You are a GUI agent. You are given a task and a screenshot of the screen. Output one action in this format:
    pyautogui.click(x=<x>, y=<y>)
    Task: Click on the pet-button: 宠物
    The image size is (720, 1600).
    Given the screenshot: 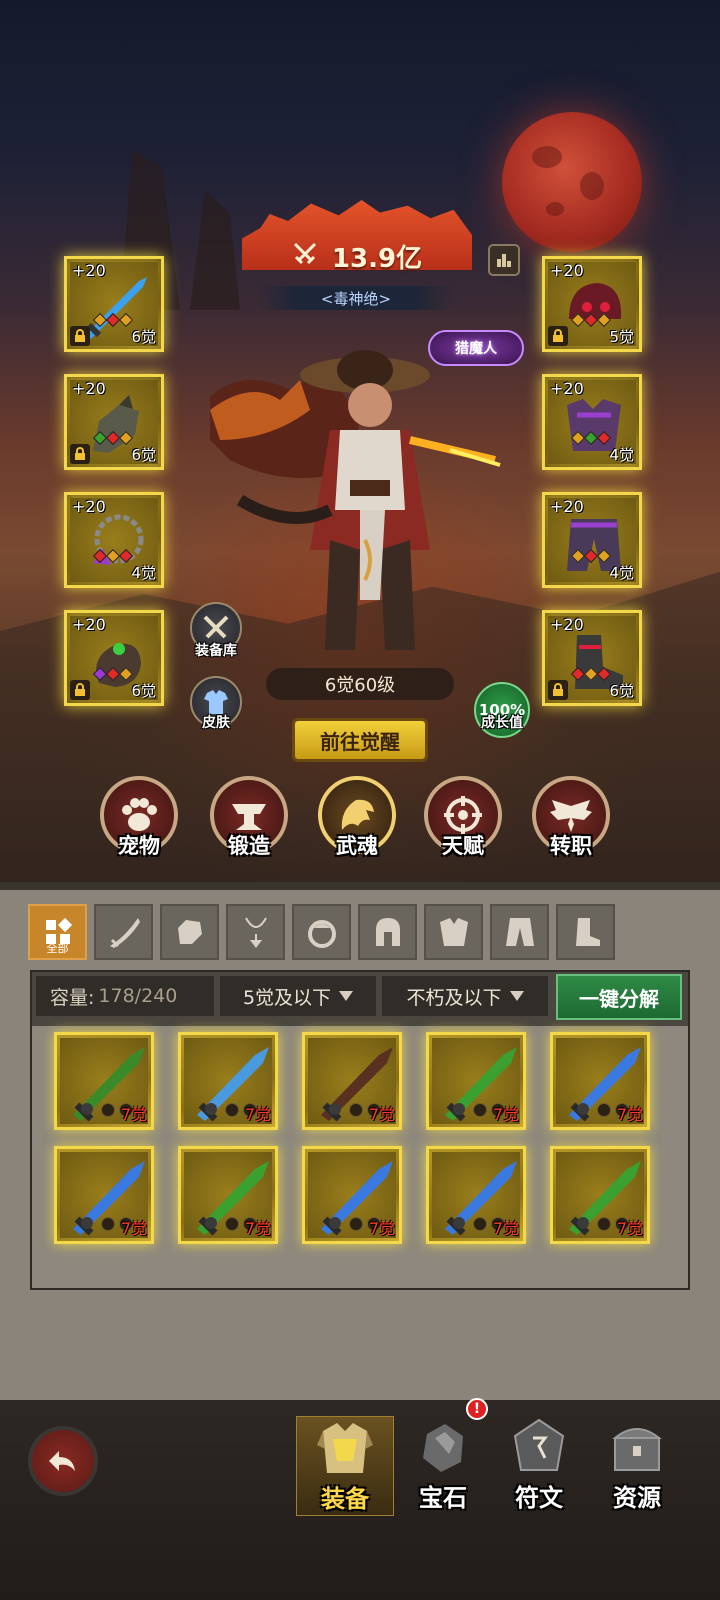 What is the action you would take?
    pyautogui.click(x=139, y=817)
    